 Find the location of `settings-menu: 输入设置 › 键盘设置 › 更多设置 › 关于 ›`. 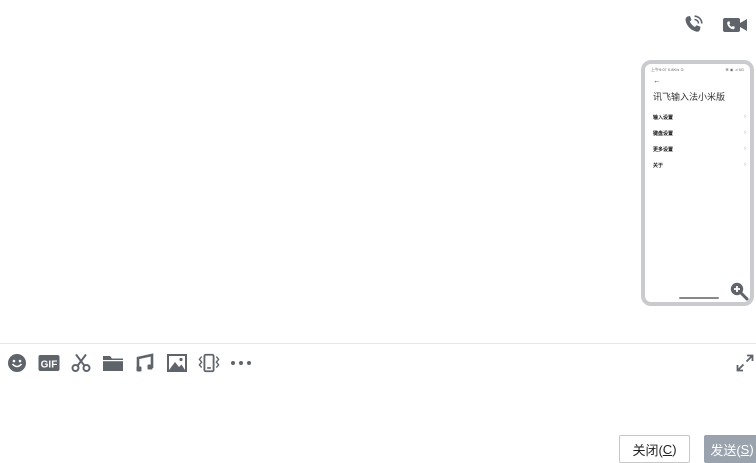

settings-menu: 输入设置 › 键盘设置 › 更多设置 › 关于 › is located at coordinates (699, 141).